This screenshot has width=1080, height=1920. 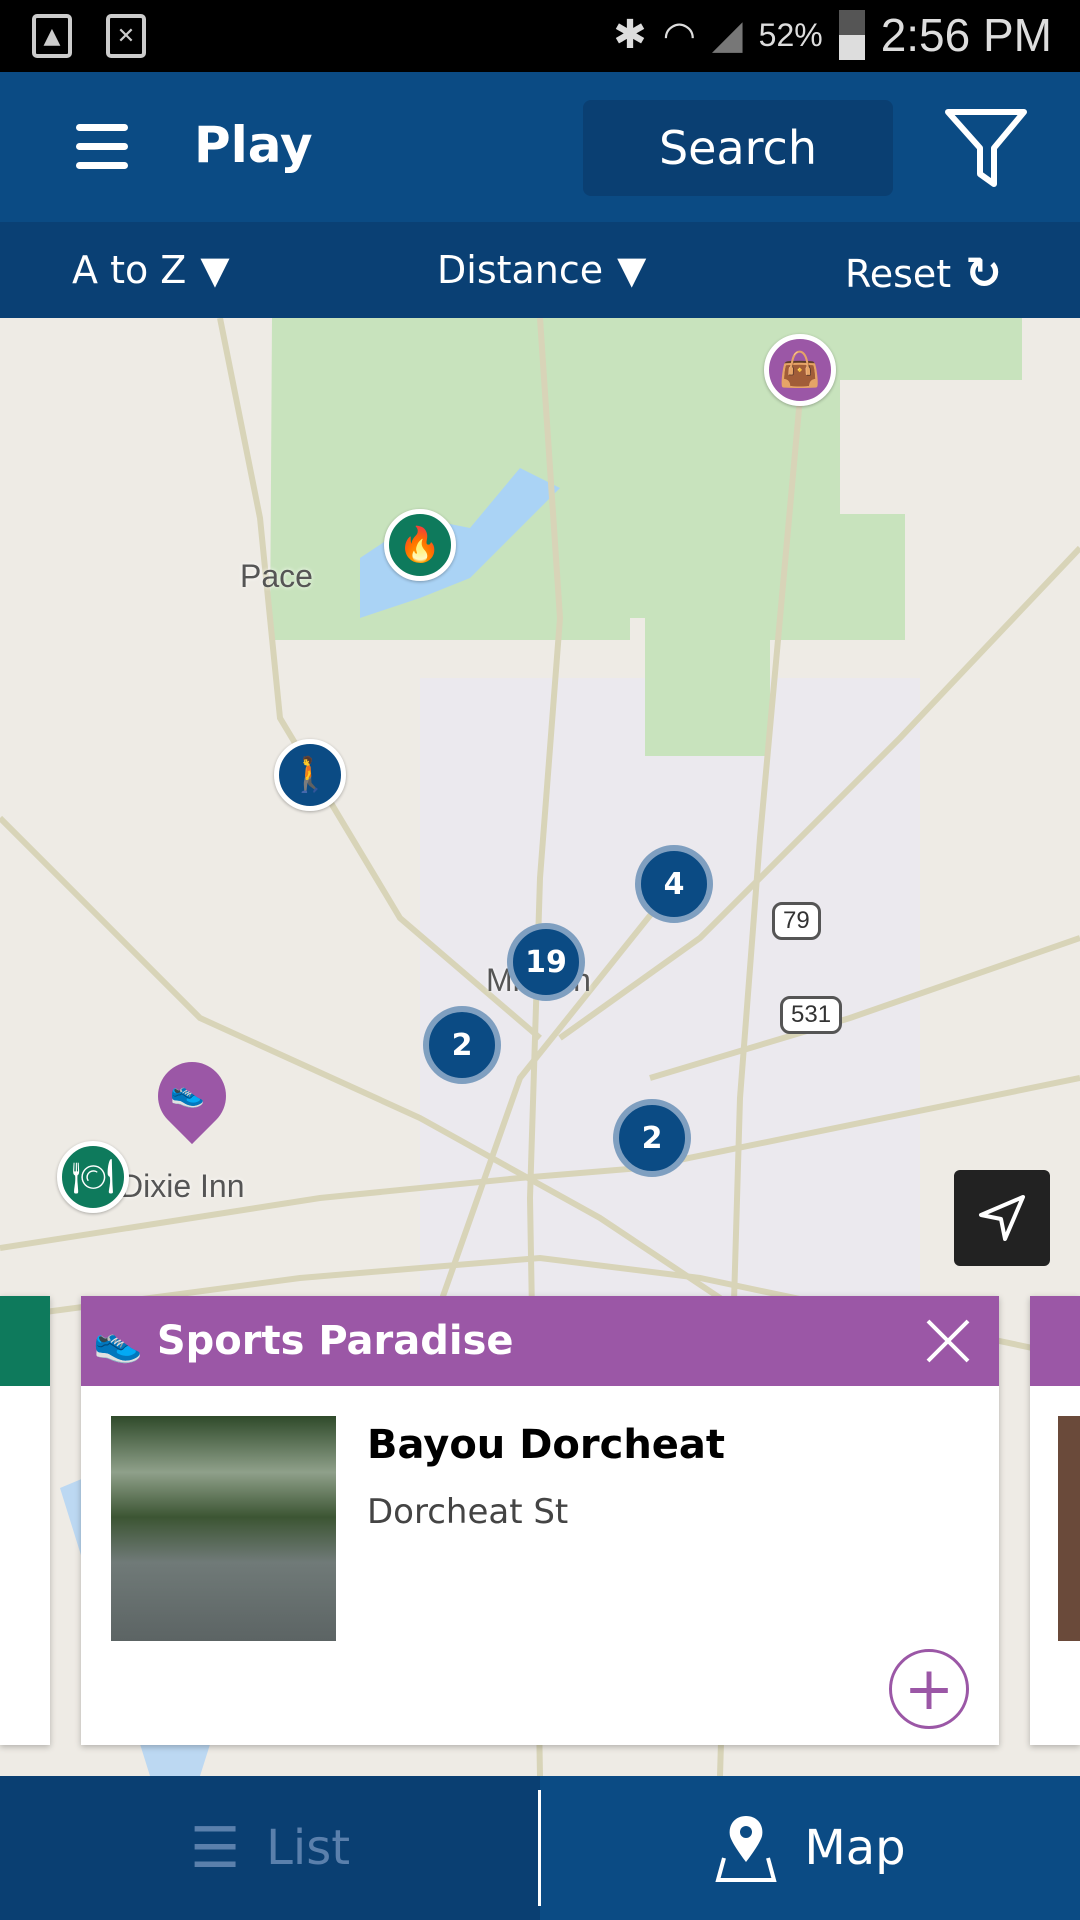 I want to click on navigation-arrow-icon, so click(x=1002, y=1218).